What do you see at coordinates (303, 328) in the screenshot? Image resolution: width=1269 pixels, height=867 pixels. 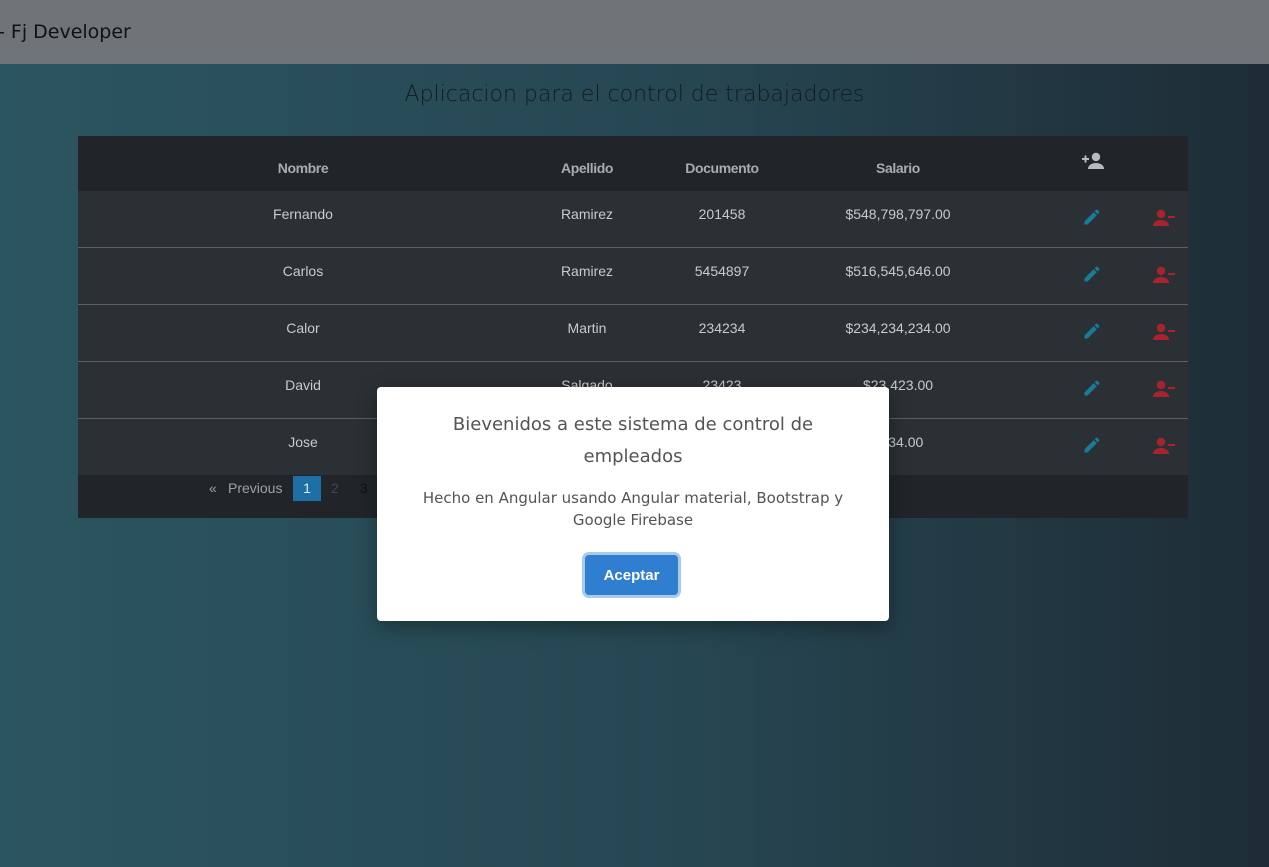 I see `cell-nombre: Calor` at bounding box center [303, 328].